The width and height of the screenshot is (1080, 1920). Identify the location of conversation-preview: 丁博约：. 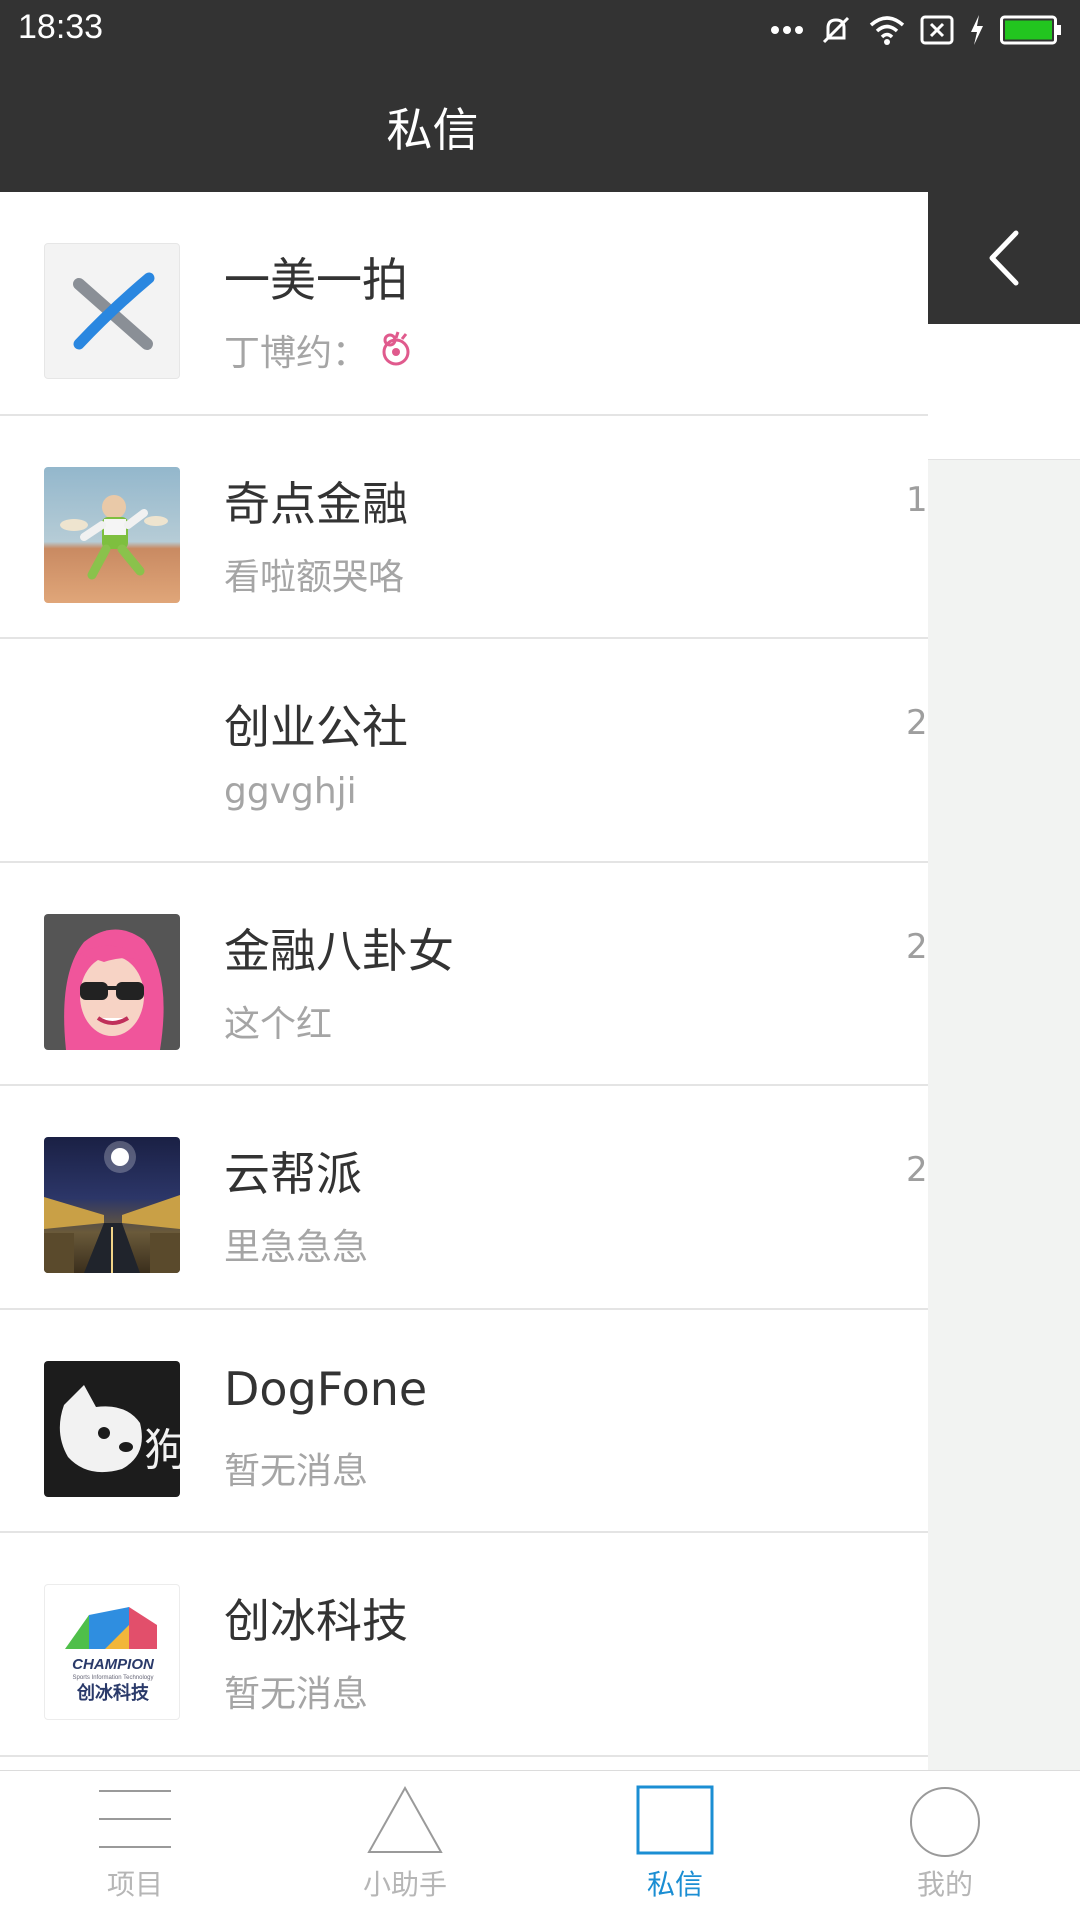
(320, 350).